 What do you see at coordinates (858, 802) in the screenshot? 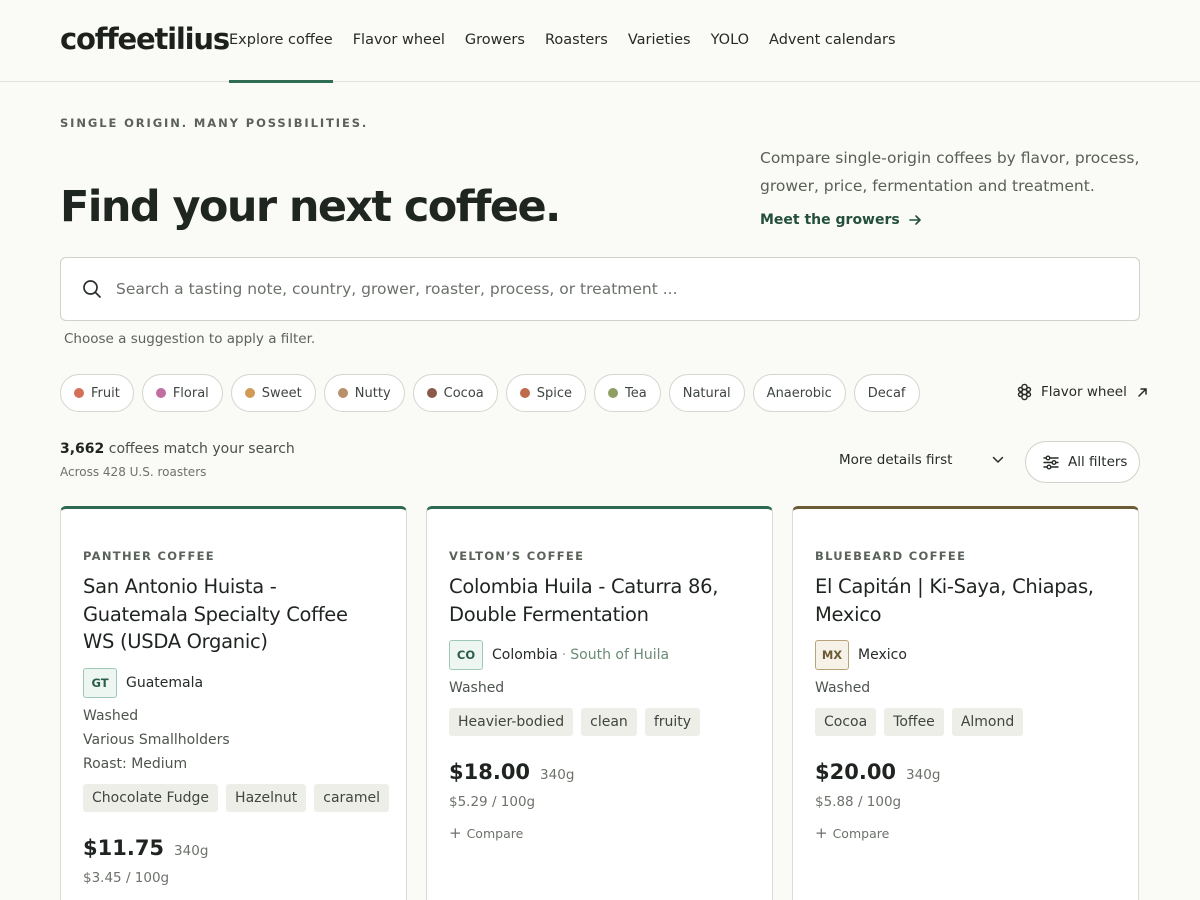
I see `price-per-100g: $5.88 / 100g` at bounding box center [858, 802].